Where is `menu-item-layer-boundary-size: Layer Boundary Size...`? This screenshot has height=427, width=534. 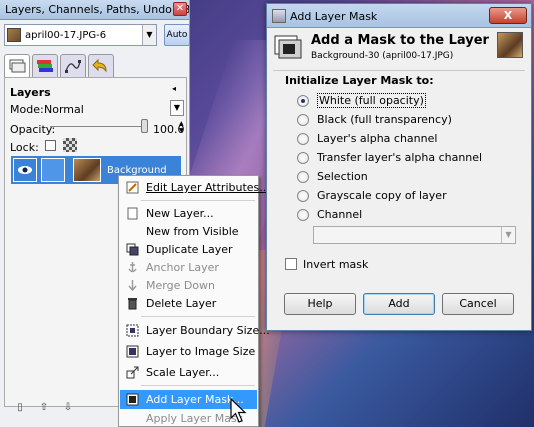 menu-item-layer-boundary-size: Layer Boundary Size... is located at coordinates (195, 330).